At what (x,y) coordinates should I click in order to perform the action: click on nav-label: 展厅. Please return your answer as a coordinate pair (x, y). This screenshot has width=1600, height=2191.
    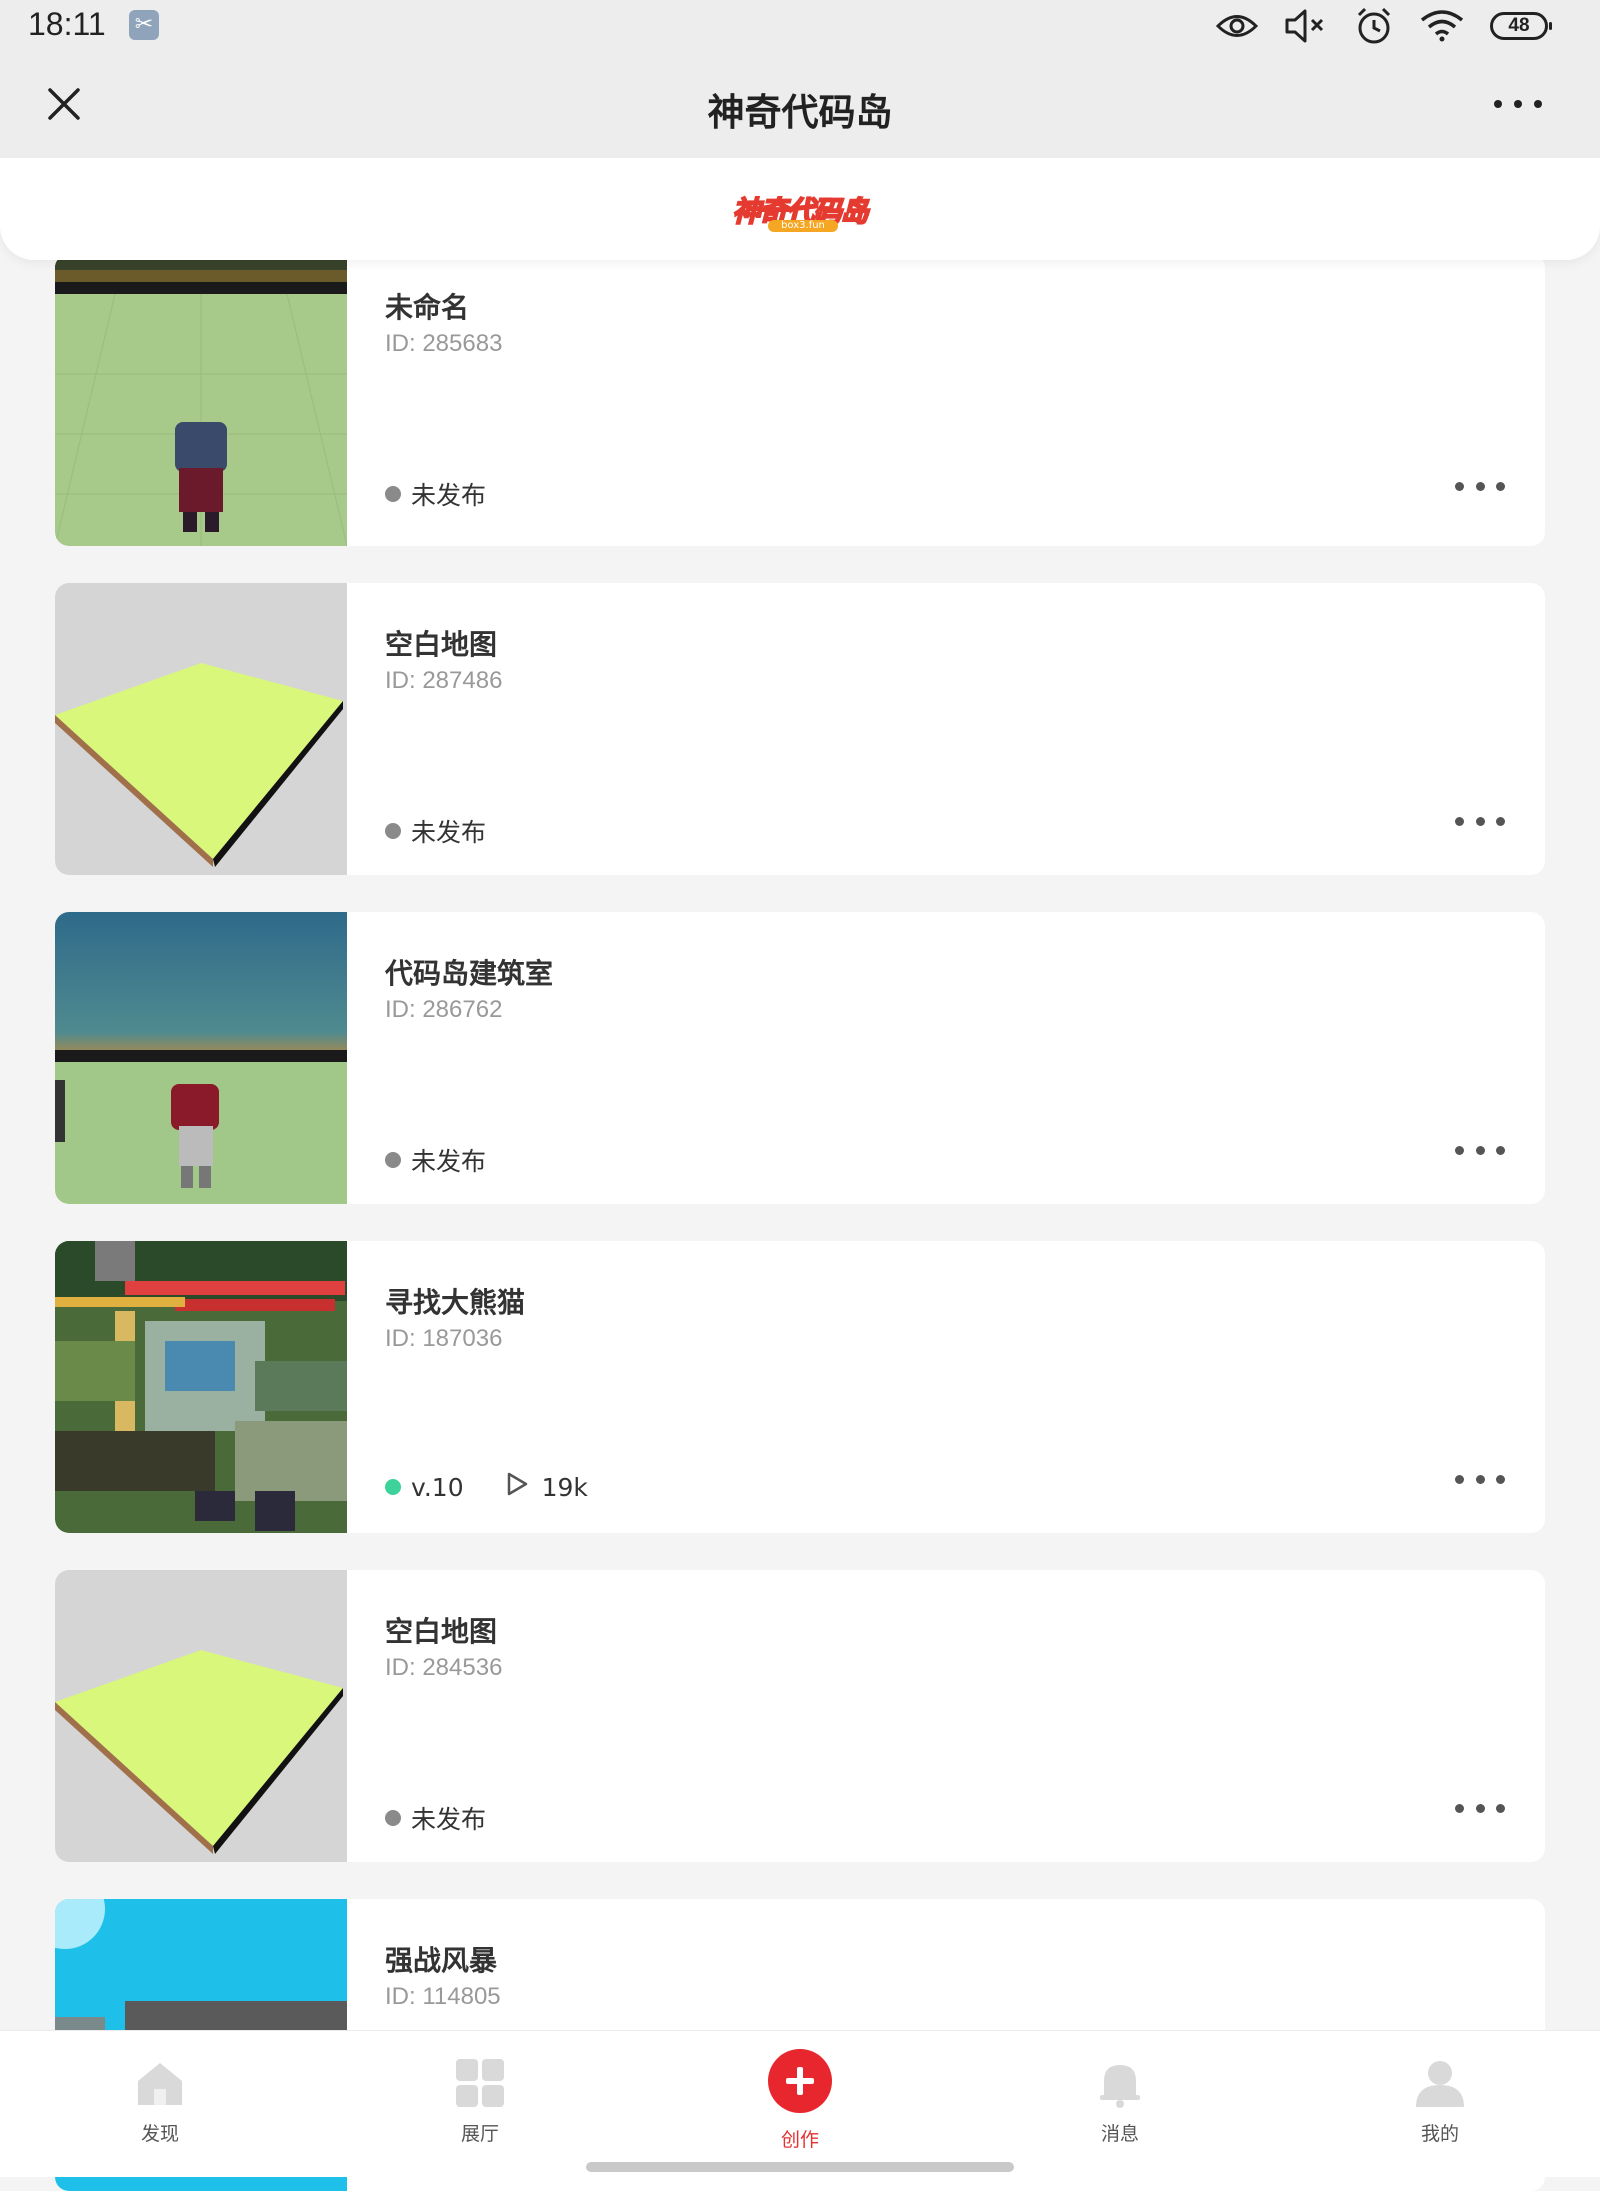
    Looking at the image, I should click on (479, 2134).